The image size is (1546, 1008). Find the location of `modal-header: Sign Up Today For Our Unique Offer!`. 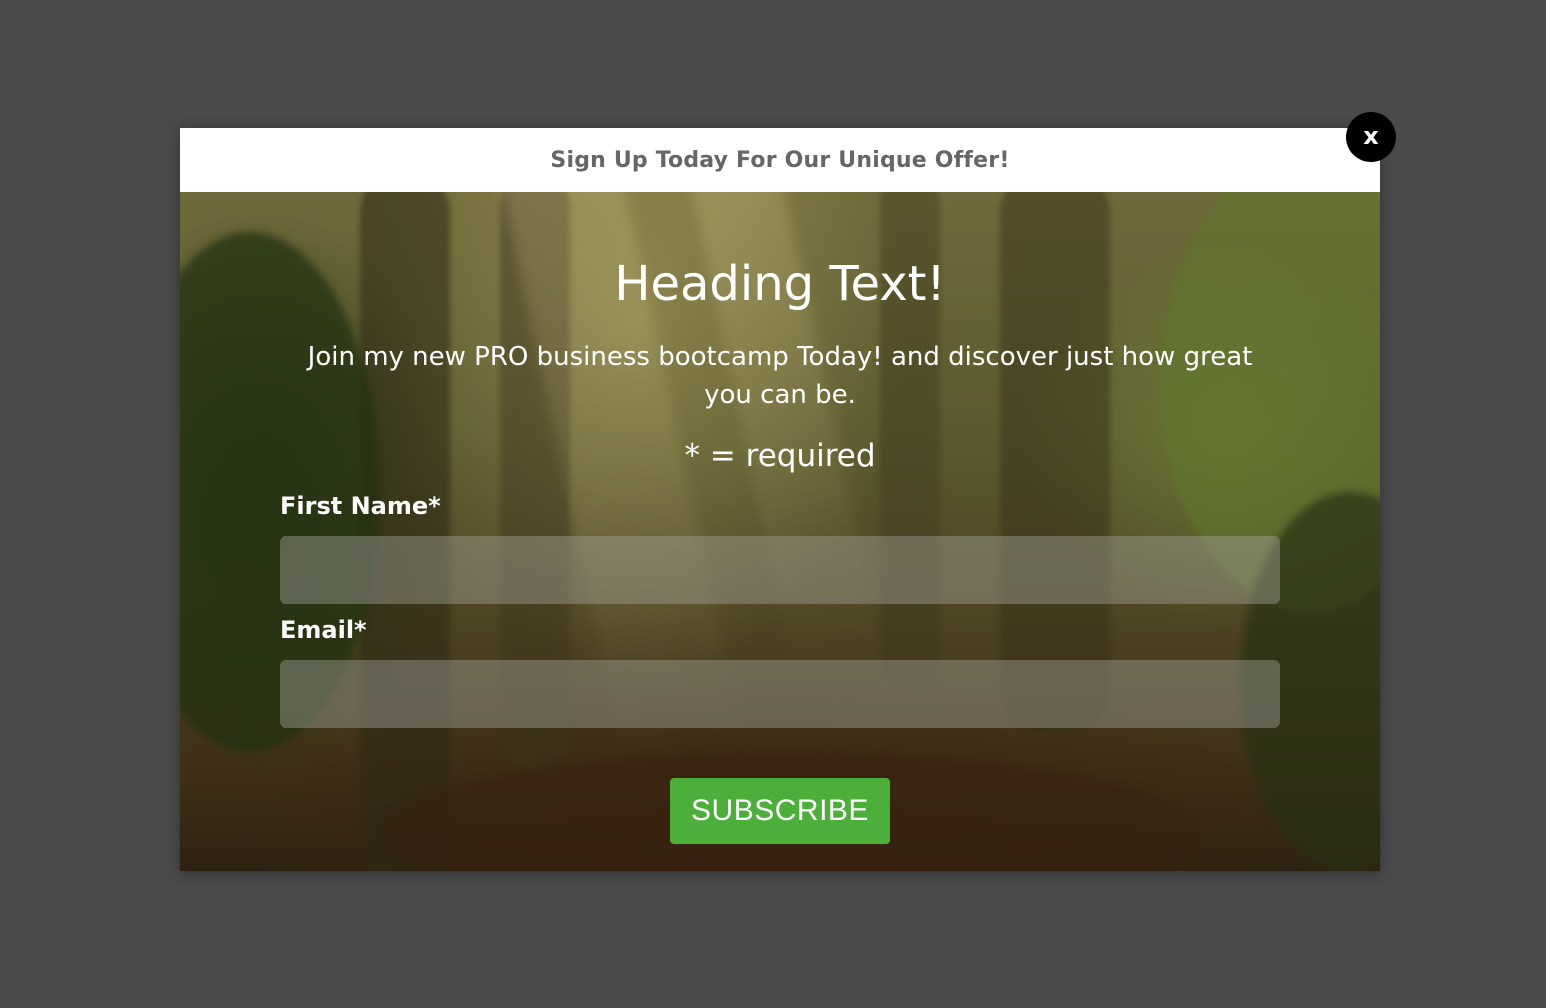

modal-header: Sign Up Today For Our Unique Offer! is located at coordinates (780, 160).